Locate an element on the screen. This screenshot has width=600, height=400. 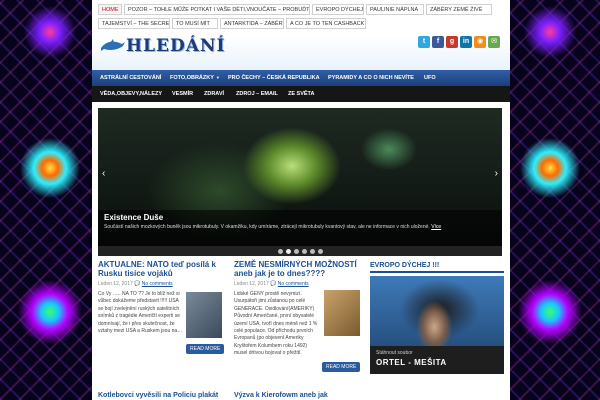
nav-item-astralni: ASTRÁLNÍ CESTOVÁNÍ is located at coordinates (130, 78).